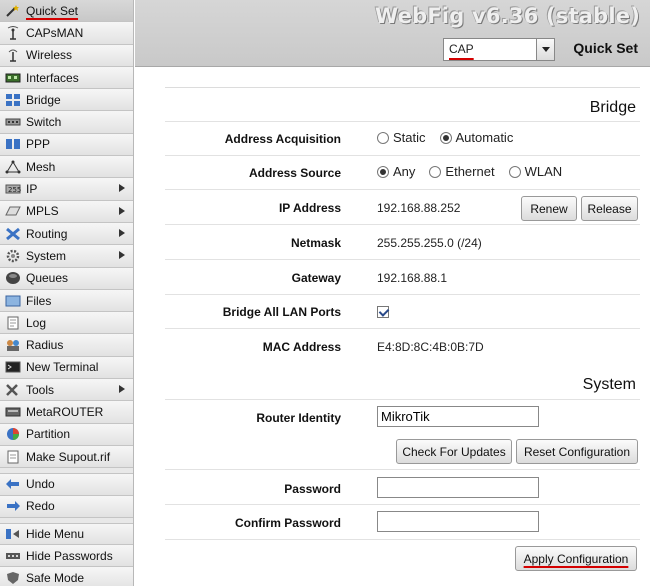  Describe the element at coordinates (66, 122) in the screenshot. I see `sidebar-item-switch: Switch` at that location.